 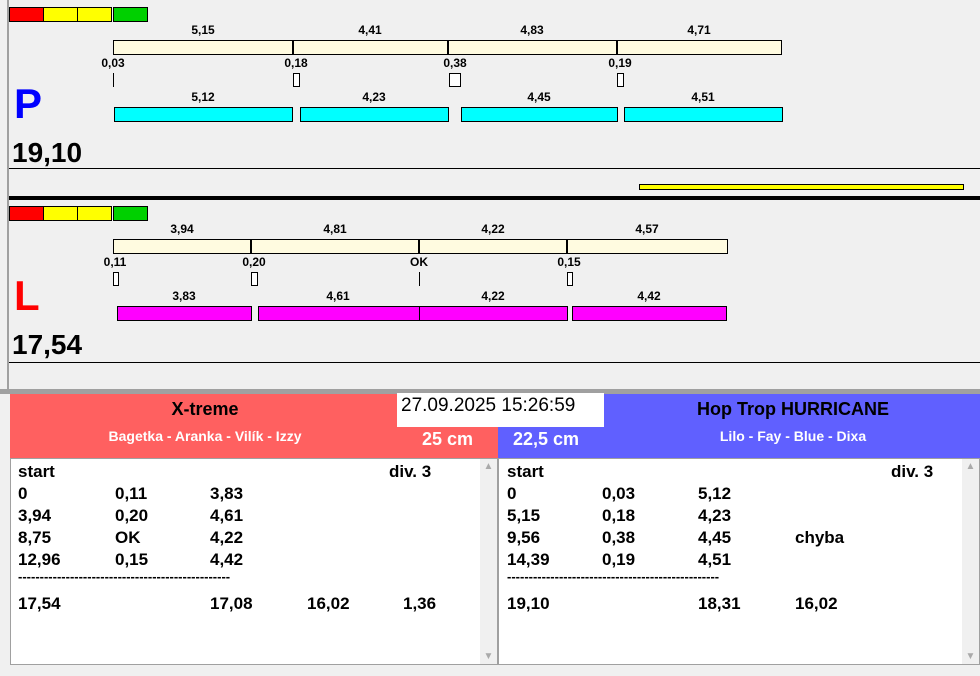 What do you see at coordinates (130, 14) in the screenshot?
I see `status-light-green` at bounding box center [130, 14].